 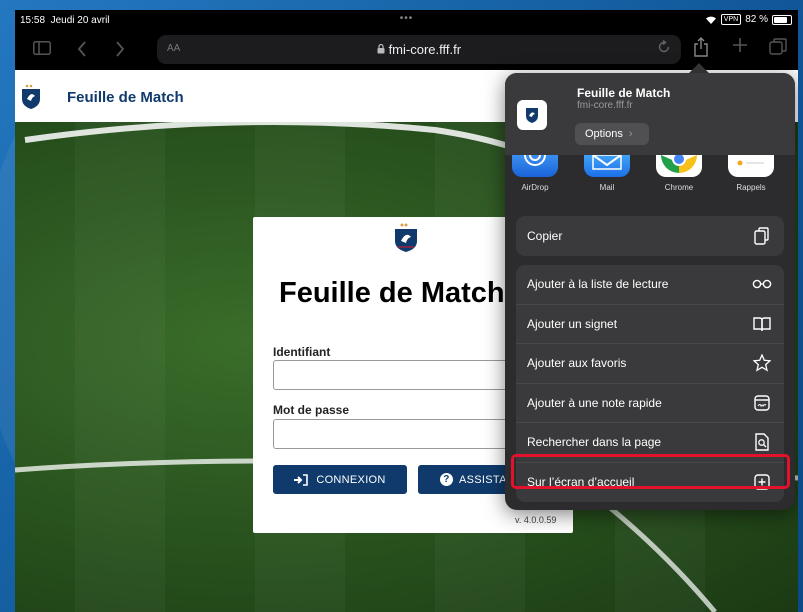 What do you see at coordinates (535, 166) in the screenshot?
I see `airdrop-icon` at bounding box center [535, 166].